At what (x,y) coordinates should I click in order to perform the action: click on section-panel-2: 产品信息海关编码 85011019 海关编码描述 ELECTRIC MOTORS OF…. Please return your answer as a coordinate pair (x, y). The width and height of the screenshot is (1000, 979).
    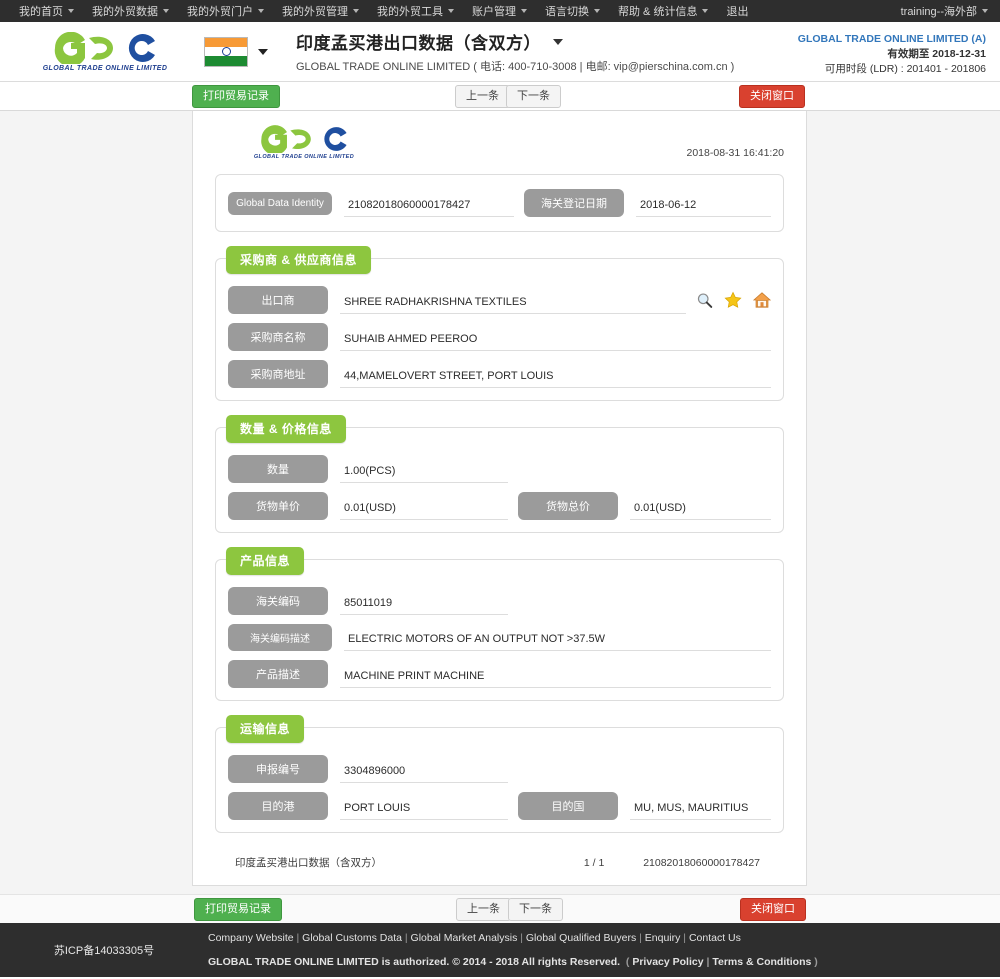
    Looking at the image, I should click on (499, 624).